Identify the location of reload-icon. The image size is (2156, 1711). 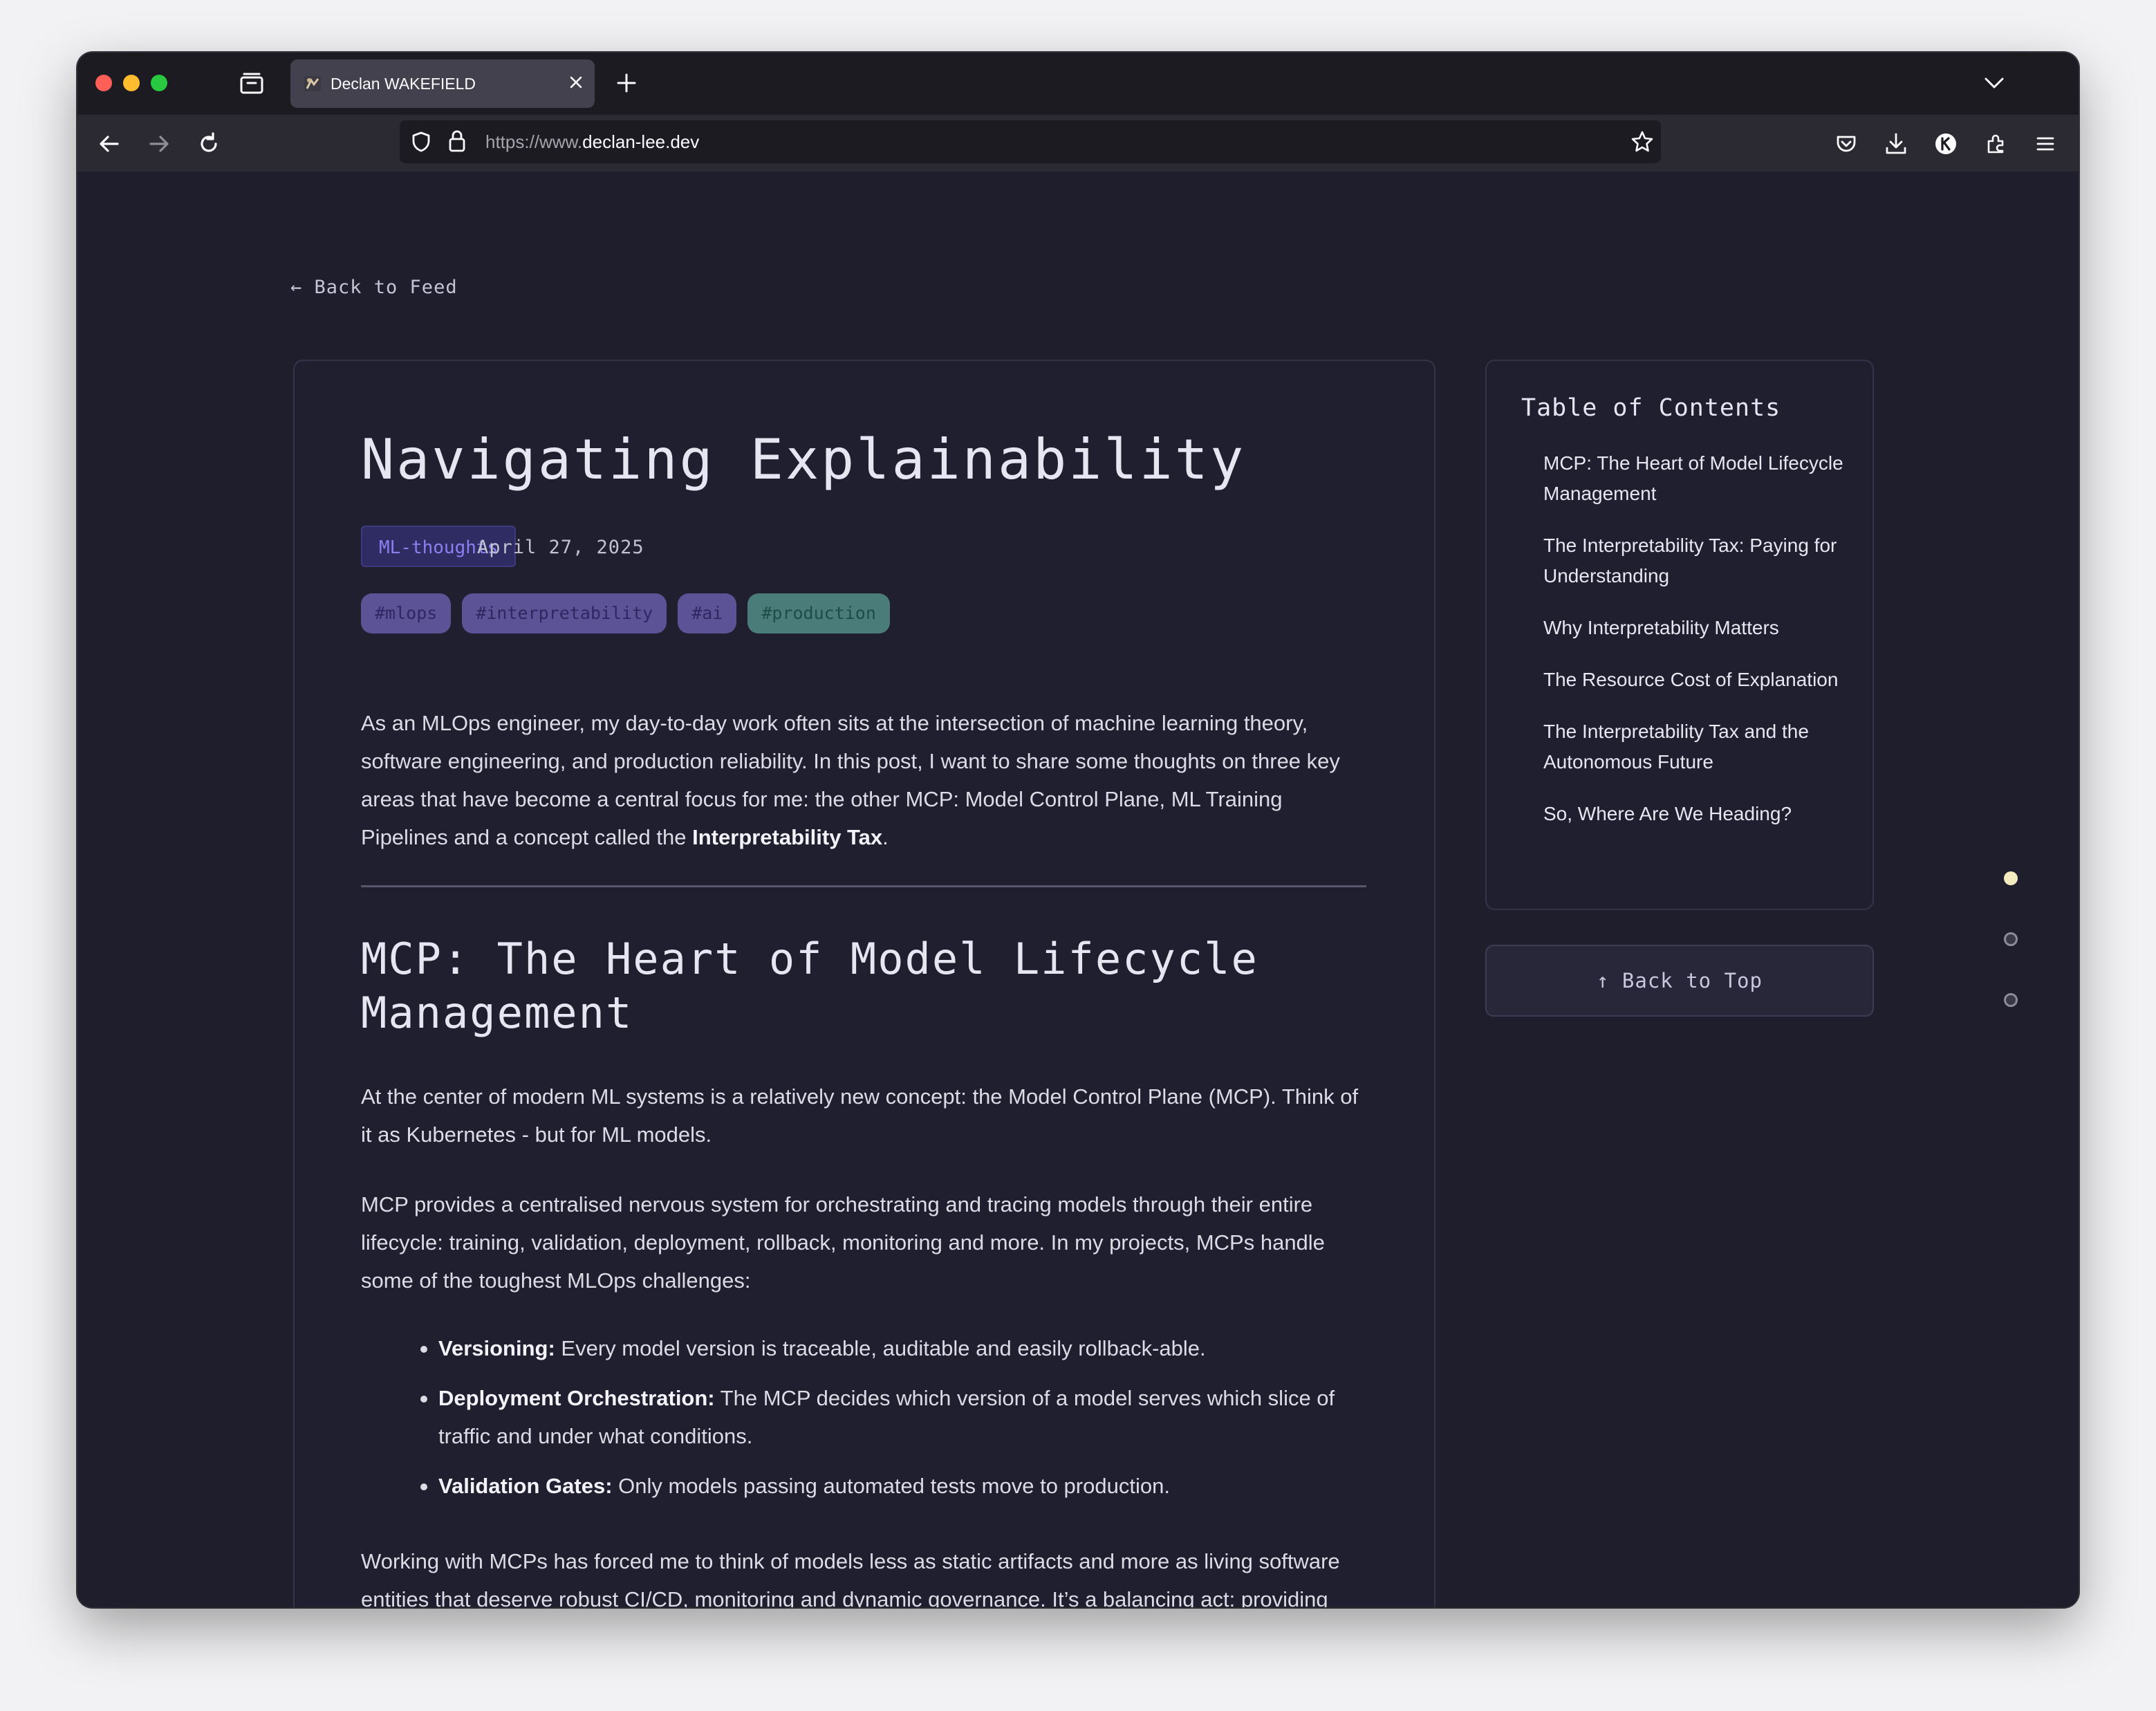
(209, 143).